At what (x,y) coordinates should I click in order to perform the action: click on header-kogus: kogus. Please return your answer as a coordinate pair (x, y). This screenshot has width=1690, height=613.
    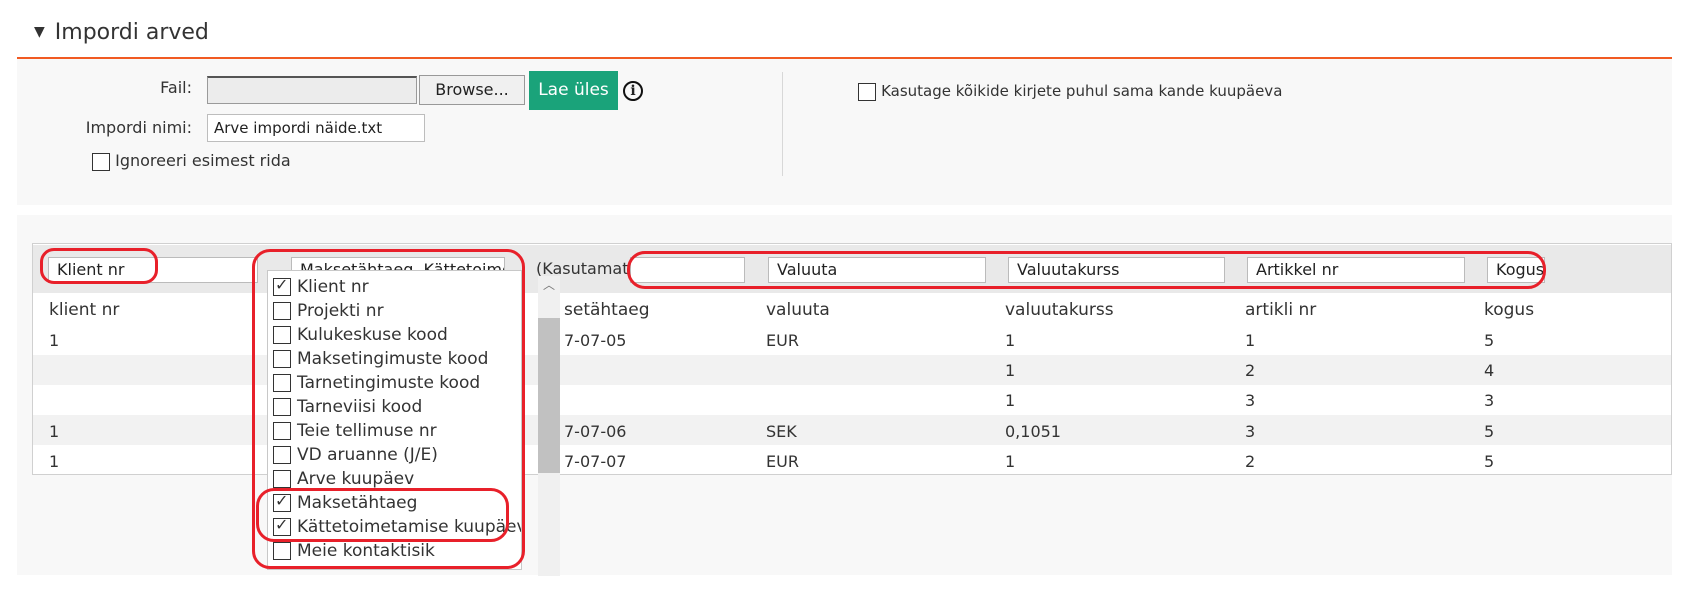
    Looking at the image, I should click on (1509, 310).